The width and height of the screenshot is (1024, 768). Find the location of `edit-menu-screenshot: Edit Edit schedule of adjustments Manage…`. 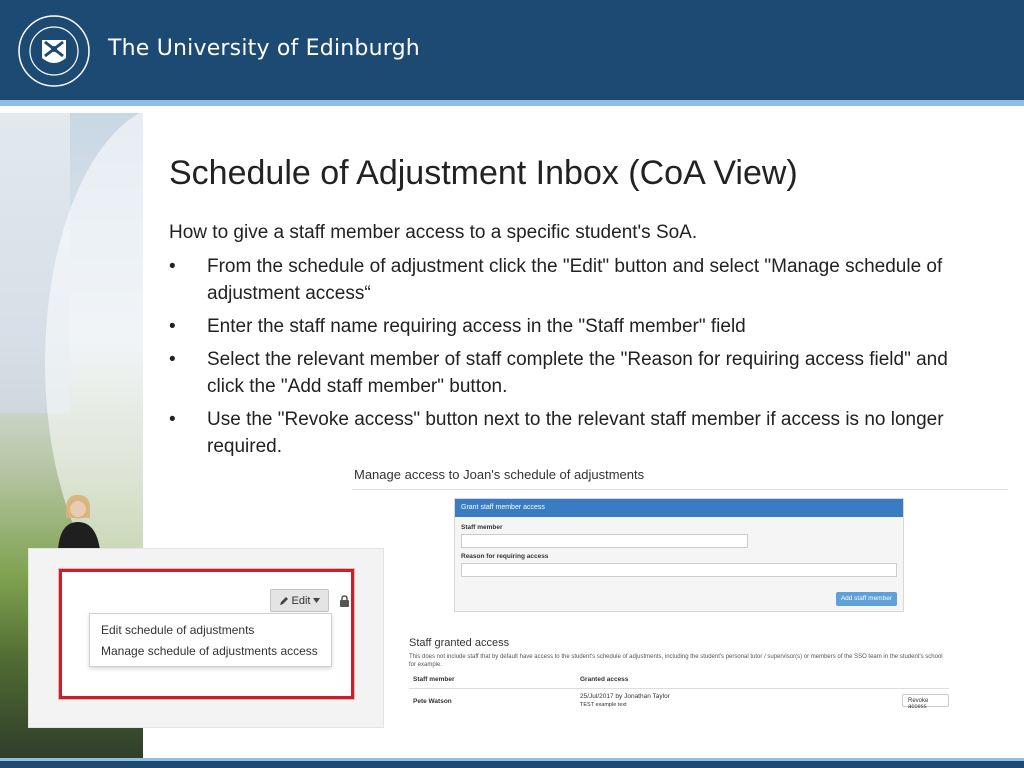

edit-menu-screenshot: Edit Edit schedule of adjustments Manage… is located at coordinates (206, 638).